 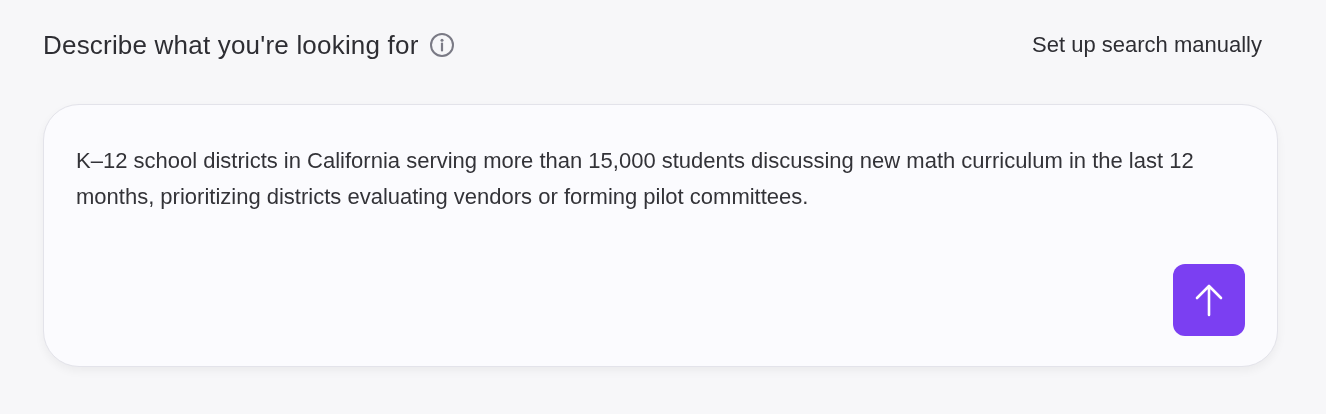 I want to click on arrow-up-icon, so click(x=1209, y=300).